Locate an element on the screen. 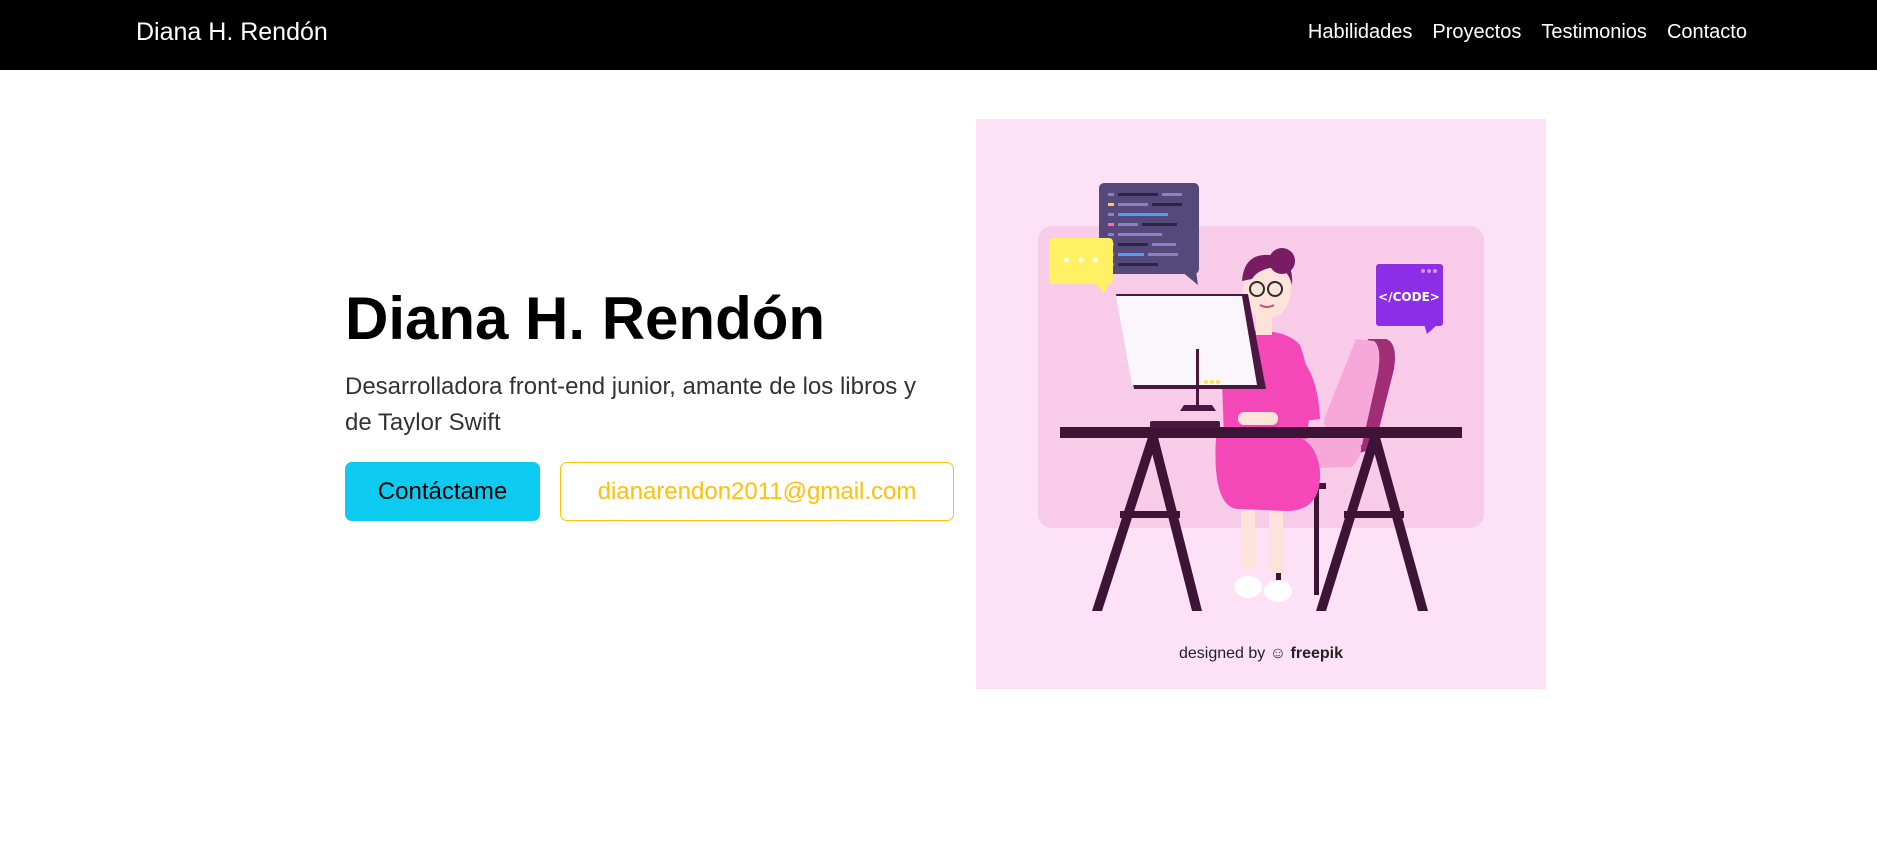 The image size is (1877, 868). freepik-logo-icon: ☺ is located at coordinates (1278, 653).